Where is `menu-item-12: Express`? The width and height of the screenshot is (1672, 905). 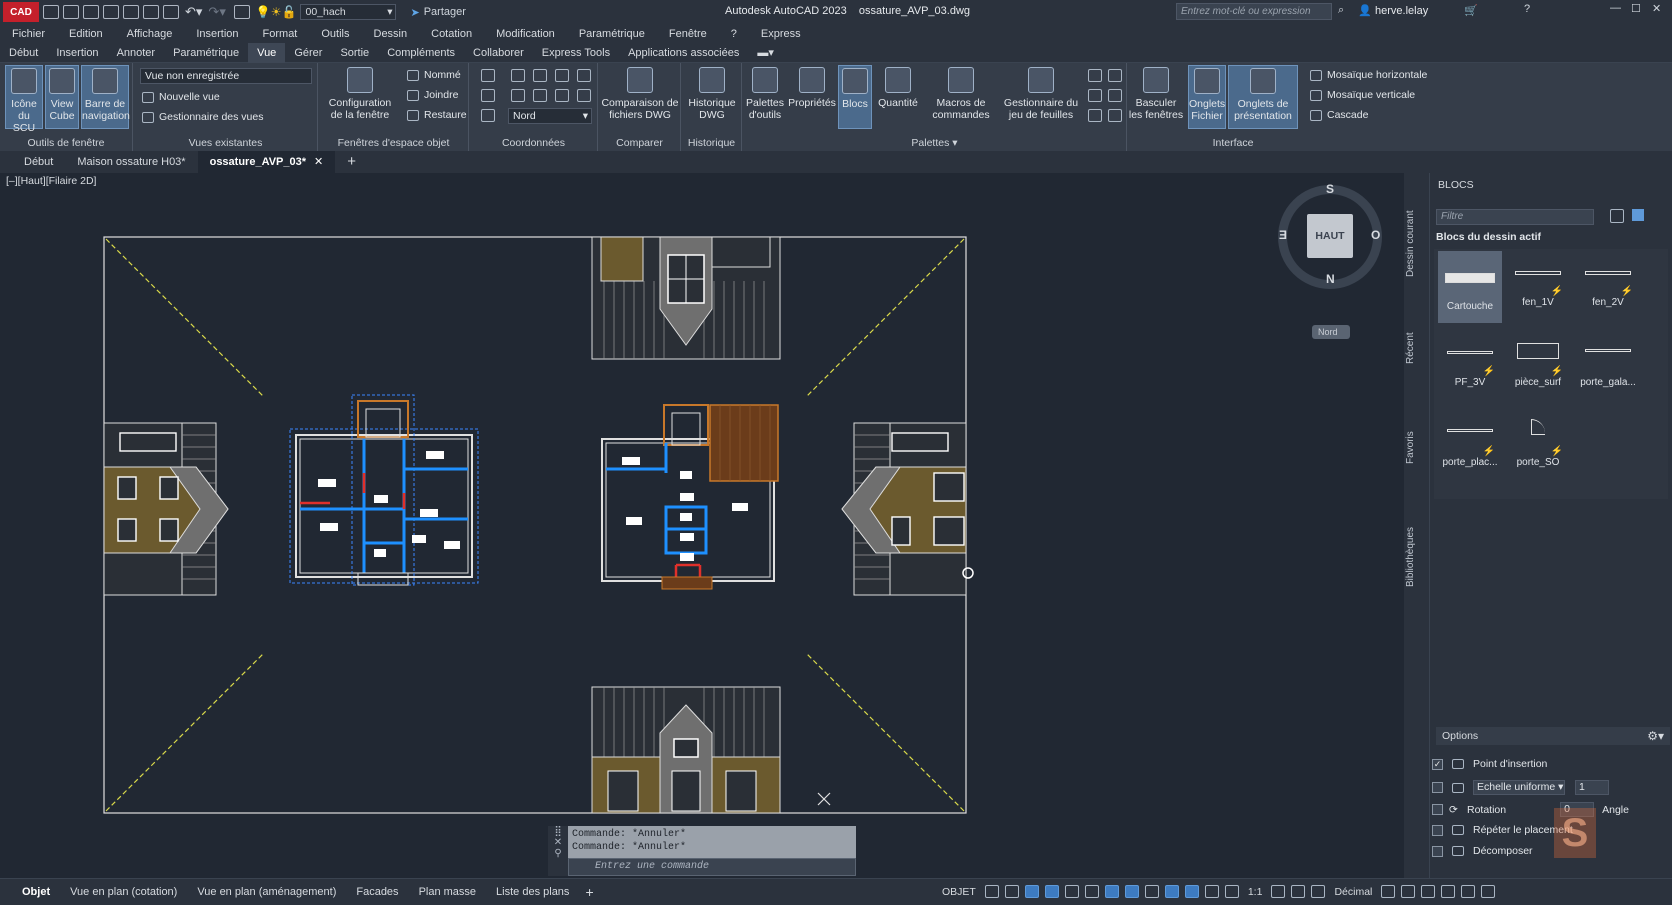
menu-item-12: Express is located at coordinates (781, 34).